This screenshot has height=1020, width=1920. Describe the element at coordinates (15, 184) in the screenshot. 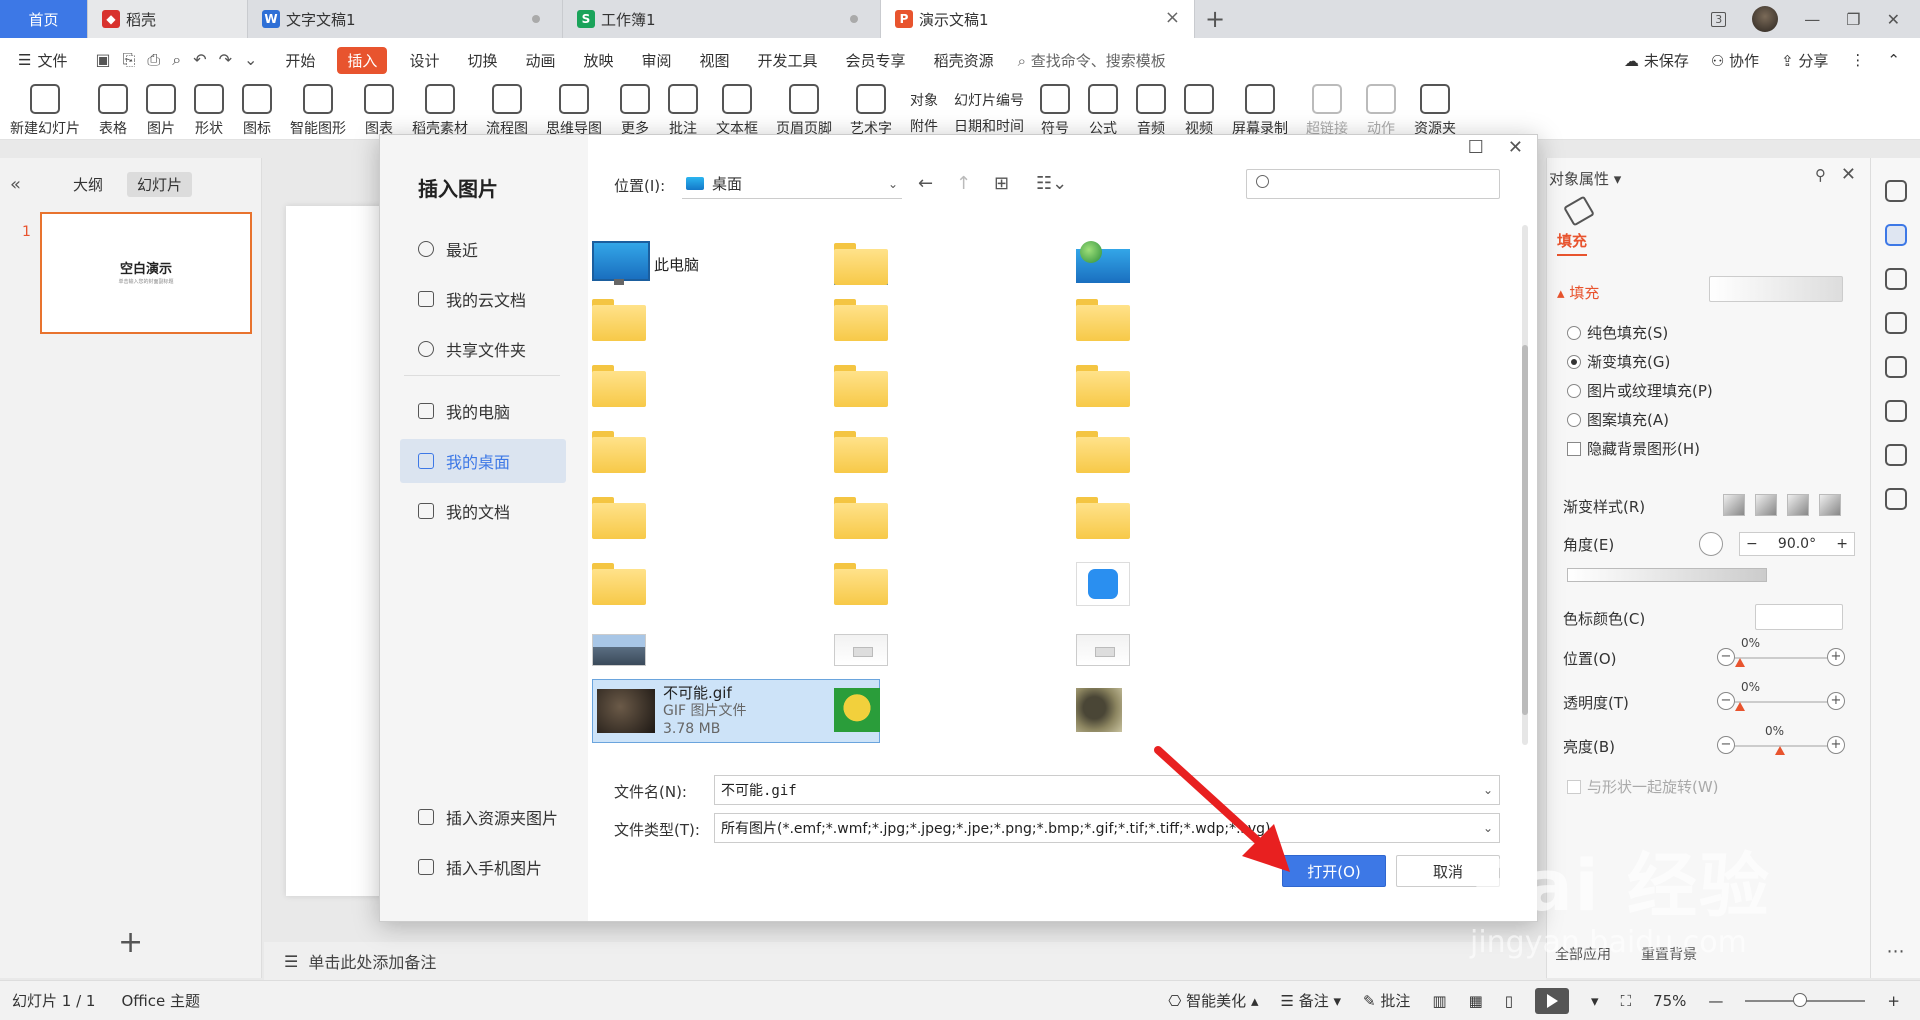

I see `collapse-panel-icon: «` at that location.